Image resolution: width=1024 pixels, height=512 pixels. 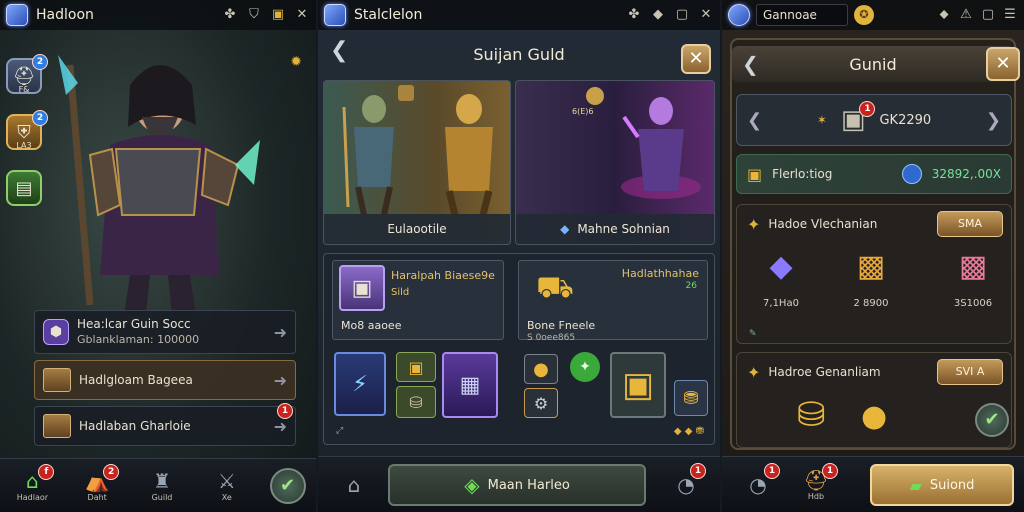 I want to click on small-chest-icon: ⛃, so click(x=691, y=398).